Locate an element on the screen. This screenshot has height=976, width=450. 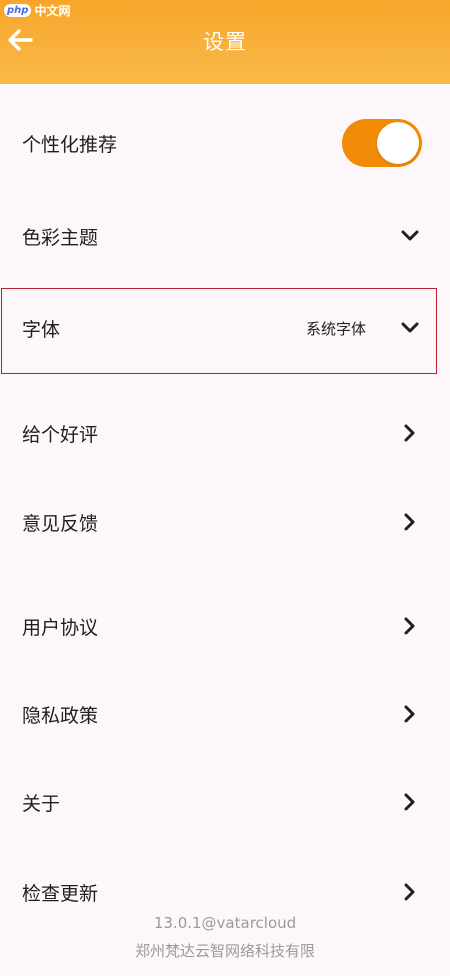
setting-about: 关于 is located at coordinates (225, 802).